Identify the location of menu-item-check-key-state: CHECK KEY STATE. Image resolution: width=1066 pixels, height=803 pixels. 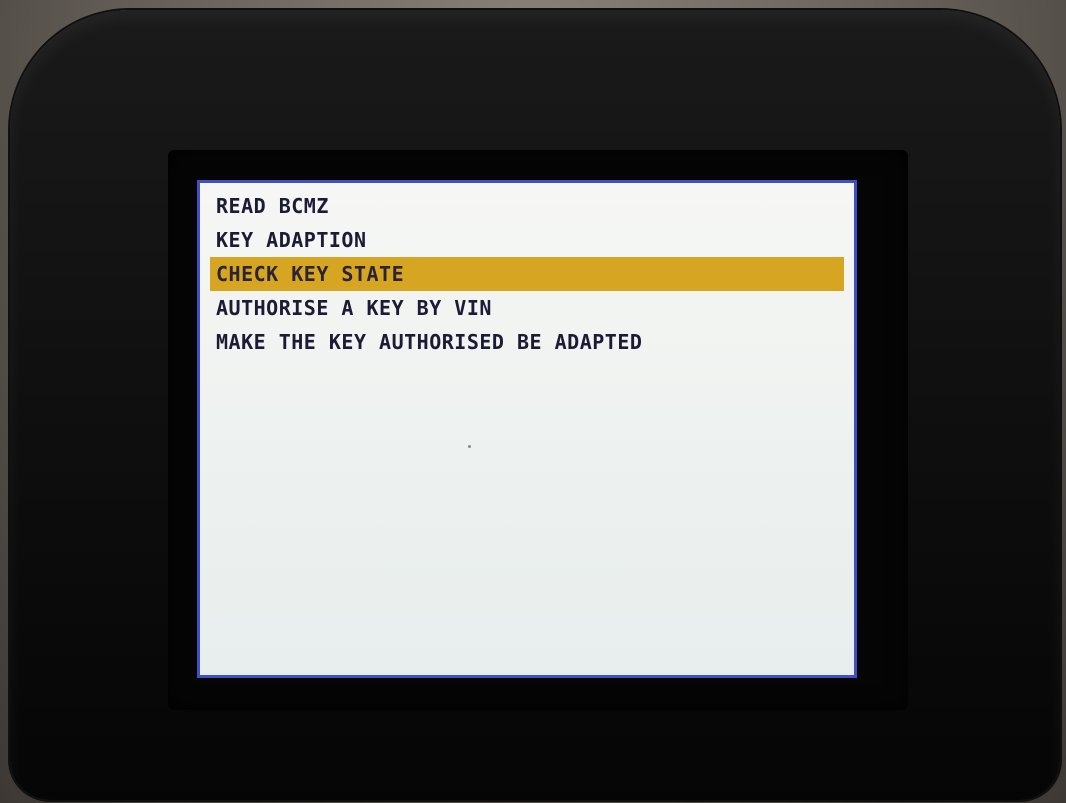
(527, 274).